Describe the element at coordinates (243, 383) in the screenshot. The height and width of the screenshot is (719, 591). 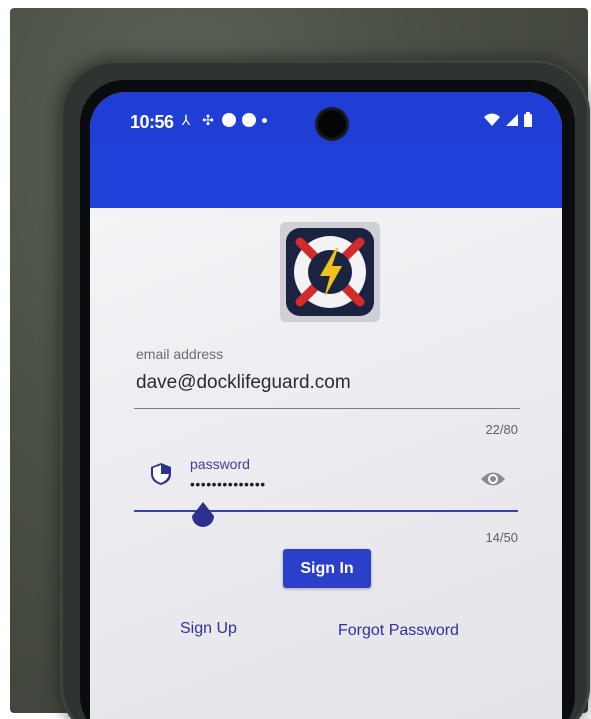
I see `email-input: dave@docklifeguard.com` at that location.